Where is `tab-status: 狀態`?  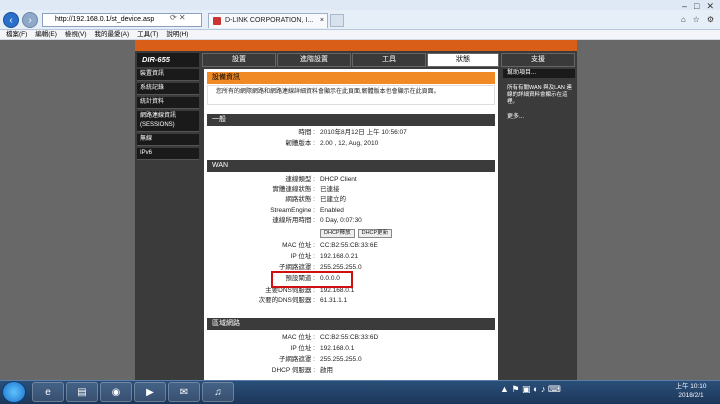 tab-status: 狀態 is located at coordinates (463, 60).